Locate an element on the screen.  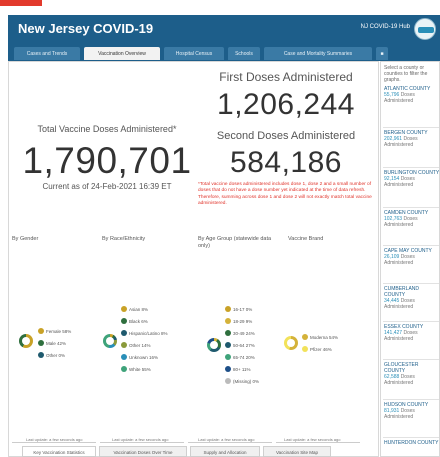
county-name: HUNTERDON COUNTY is located at coordinates (411, 443).